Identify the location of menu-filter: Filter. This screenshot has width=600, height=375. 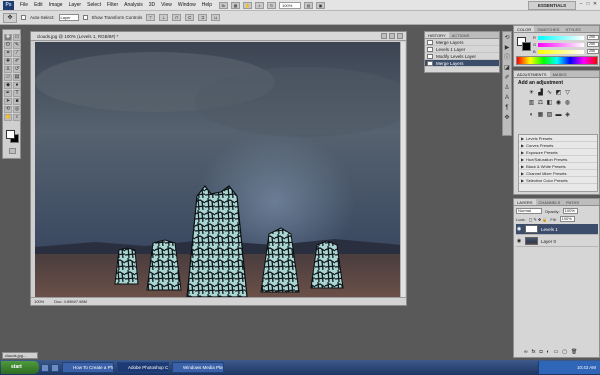
(112, 5).